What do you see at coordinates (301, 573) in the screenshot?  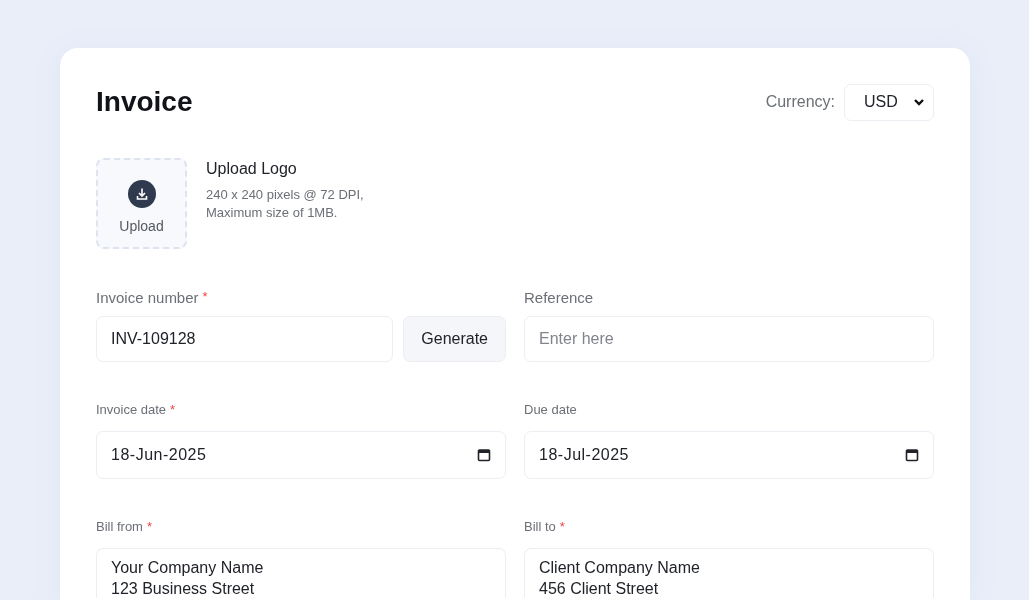 I see `address-field: Your Company Name 123 Business Street` at bounding box center [301, 573].